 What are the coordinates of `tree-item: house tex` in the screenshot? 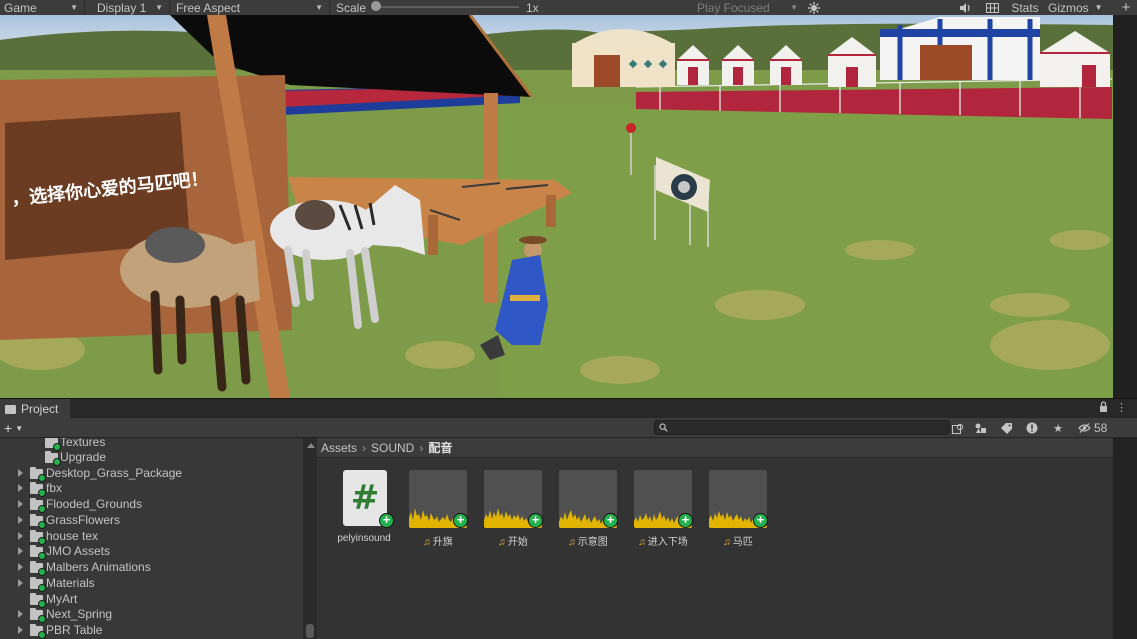 It's located at (151, 536).